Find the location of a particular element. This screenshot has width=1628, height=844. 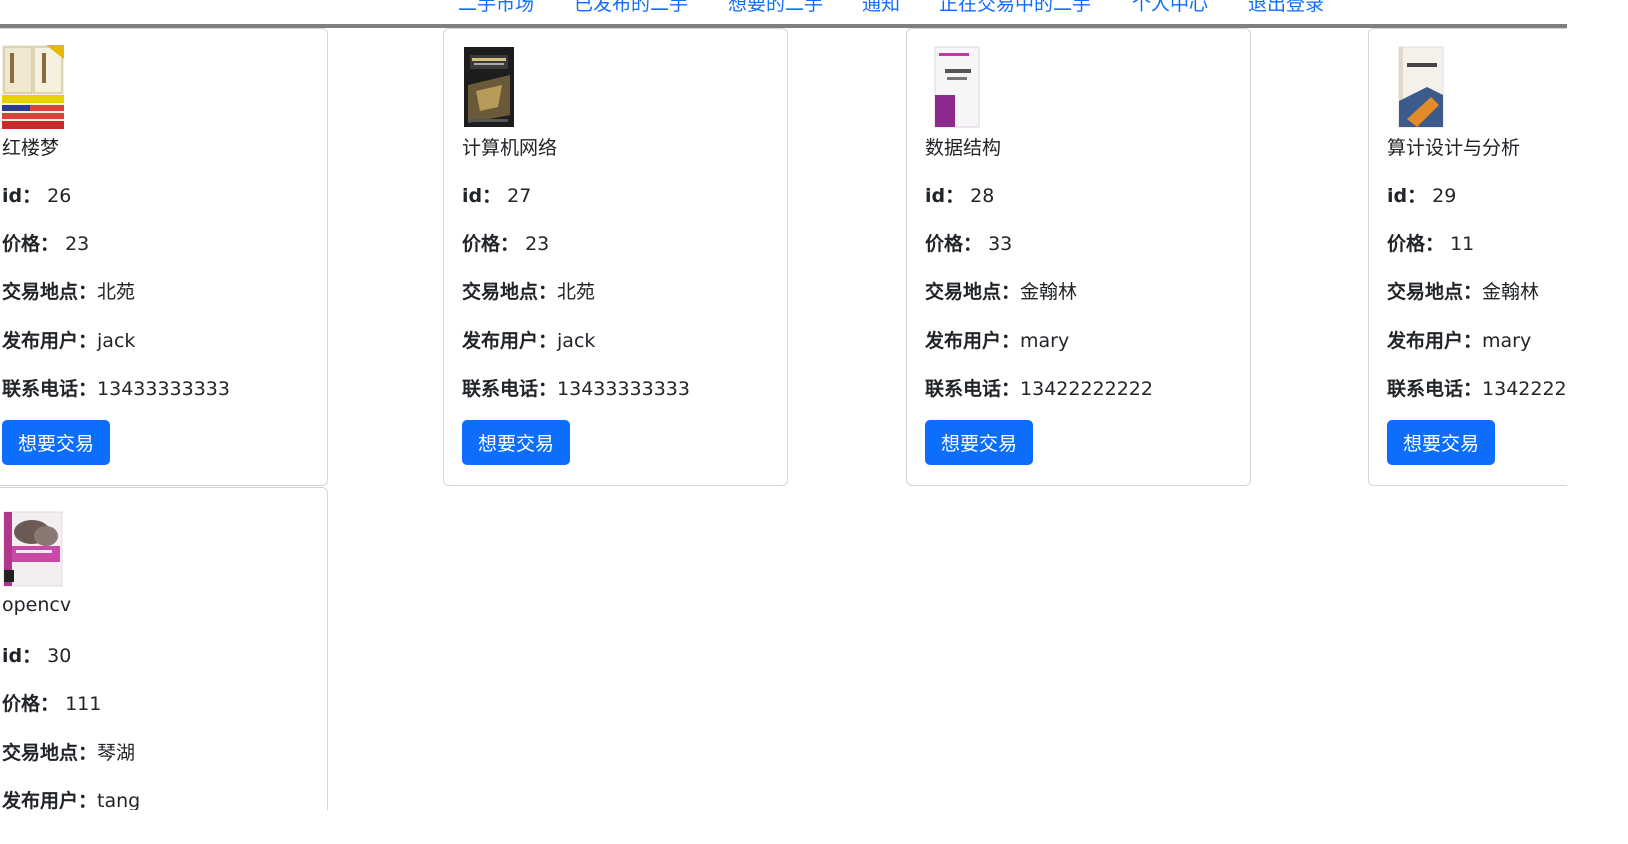

item-price-row: 价格： 11 is located at coordinates (1430, 242).